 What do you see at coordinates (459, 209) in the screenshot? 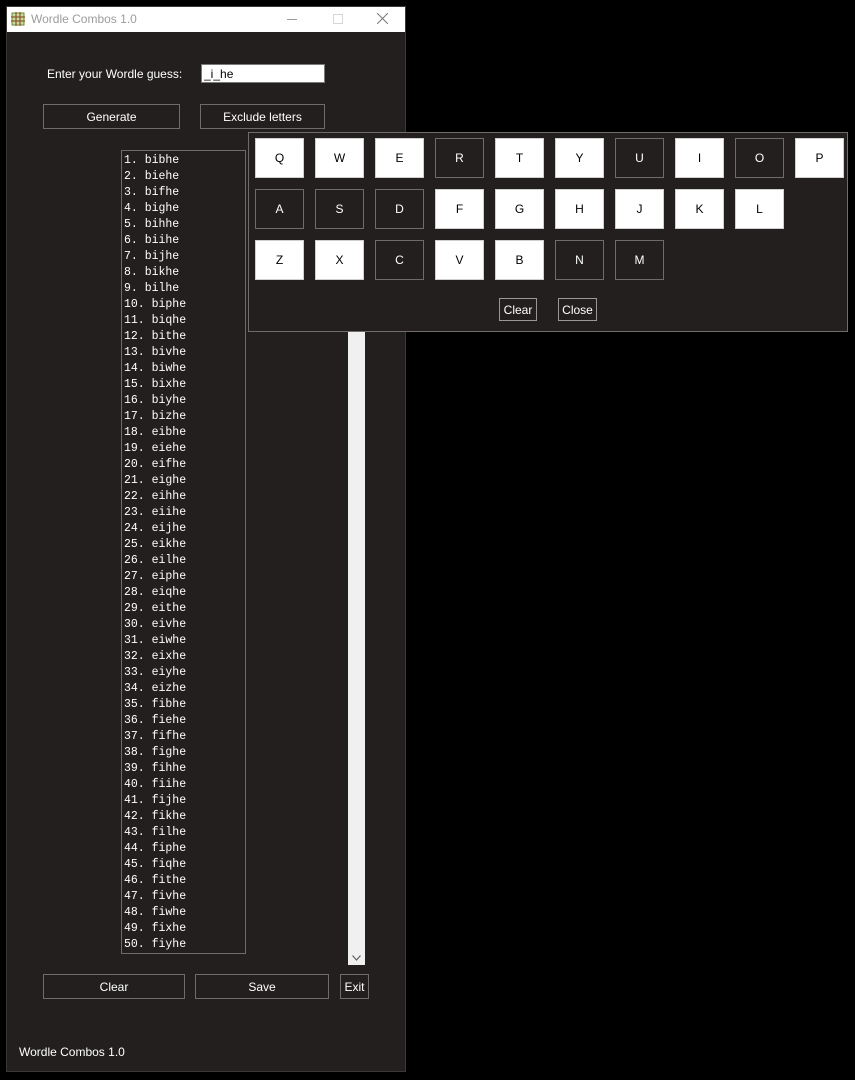
I see `key-f: F` at bounding box center [459, 209].